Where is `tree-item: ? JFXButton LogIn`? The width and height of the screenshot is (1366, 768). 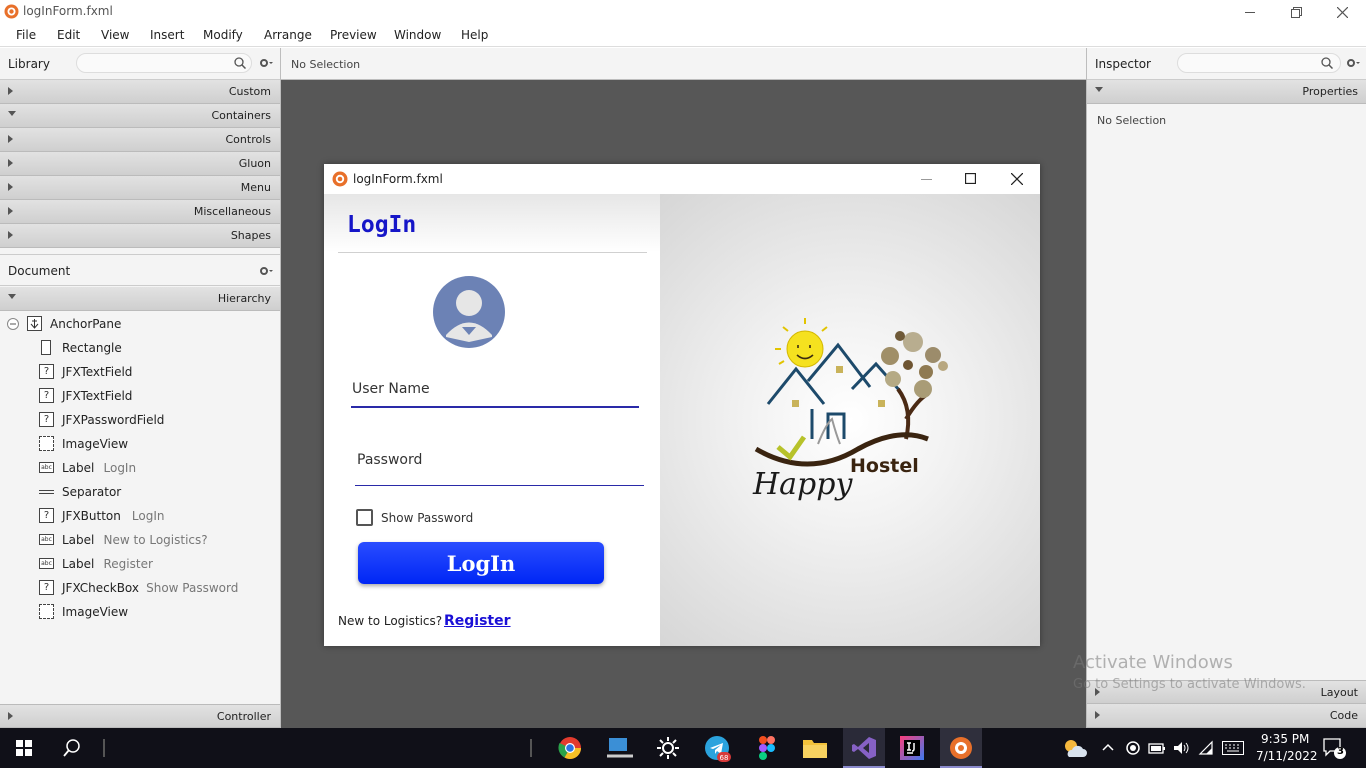 tree-item: ? JFXButton LogIn is located at coordinates (140, 516).